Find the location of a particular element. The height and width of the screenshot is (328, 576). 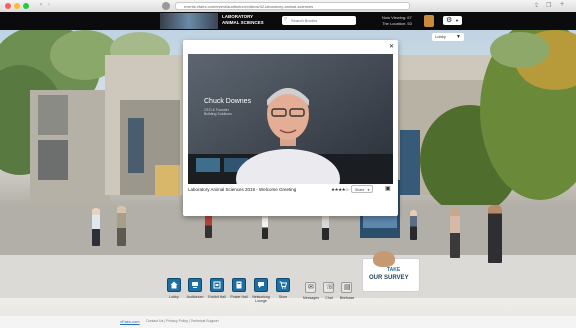

survey-dog-image is located at coordinates (384, 259).